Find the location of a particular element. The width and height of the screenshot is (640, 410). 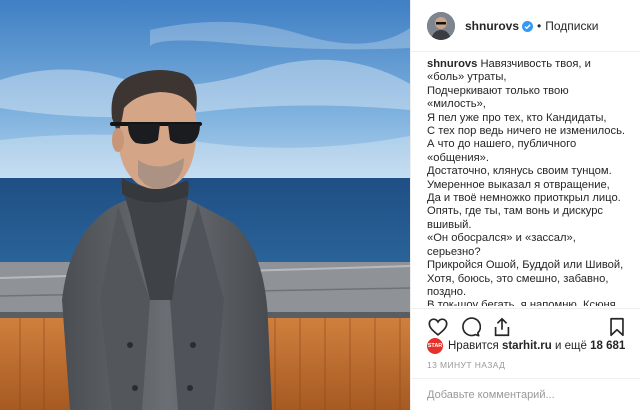

verified-badge-icon is located at coordinates (528, 26).